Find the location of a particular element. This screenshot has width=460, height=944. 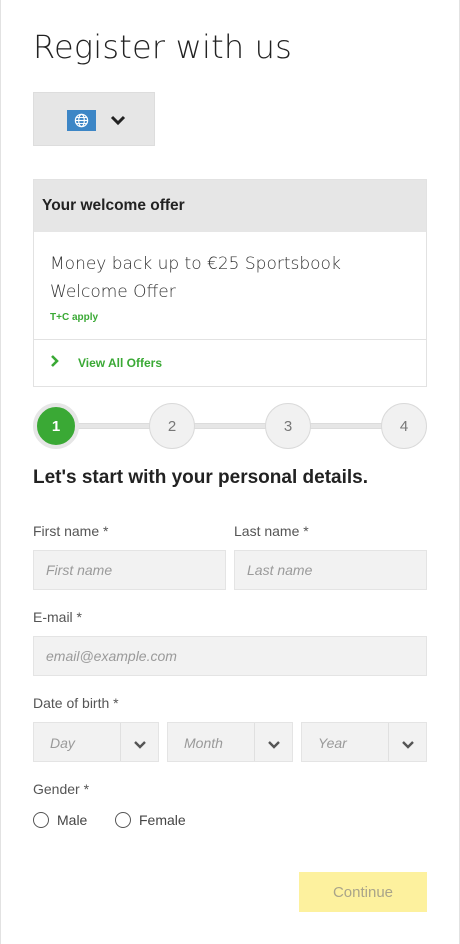

page-title: Register with us is located at coordinates (163, 47).